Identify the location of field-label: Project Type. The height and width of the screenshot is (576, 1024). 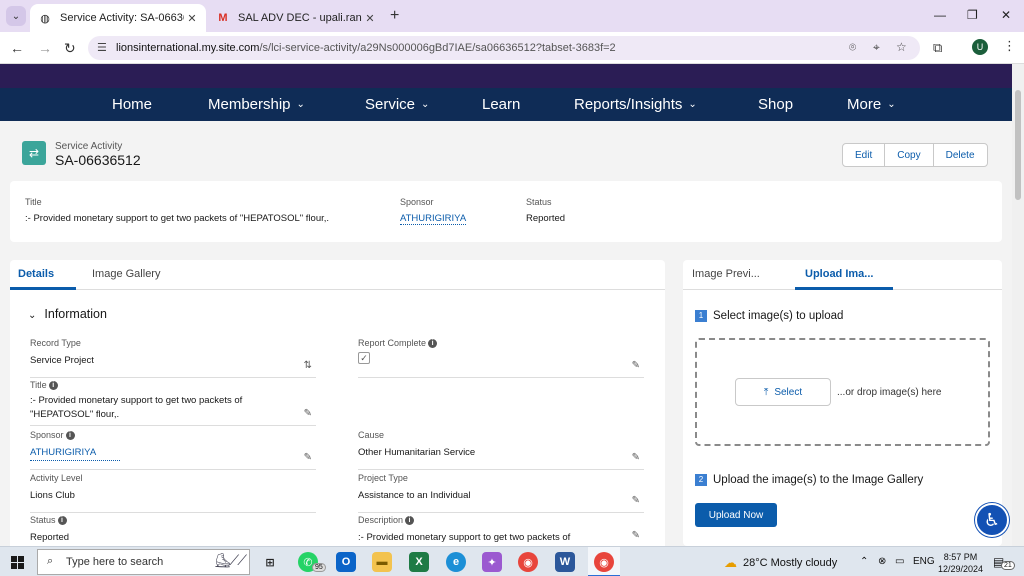
(383, 478).